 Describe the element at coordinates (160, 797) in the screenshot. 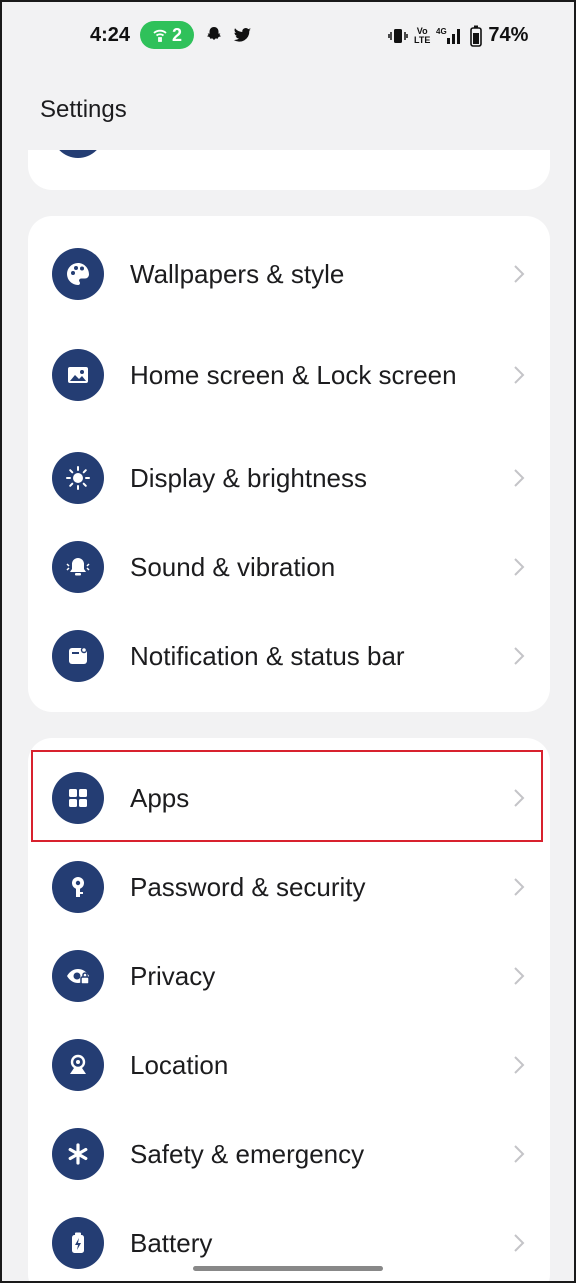

I see `settings-item-label: Apps` at that location.